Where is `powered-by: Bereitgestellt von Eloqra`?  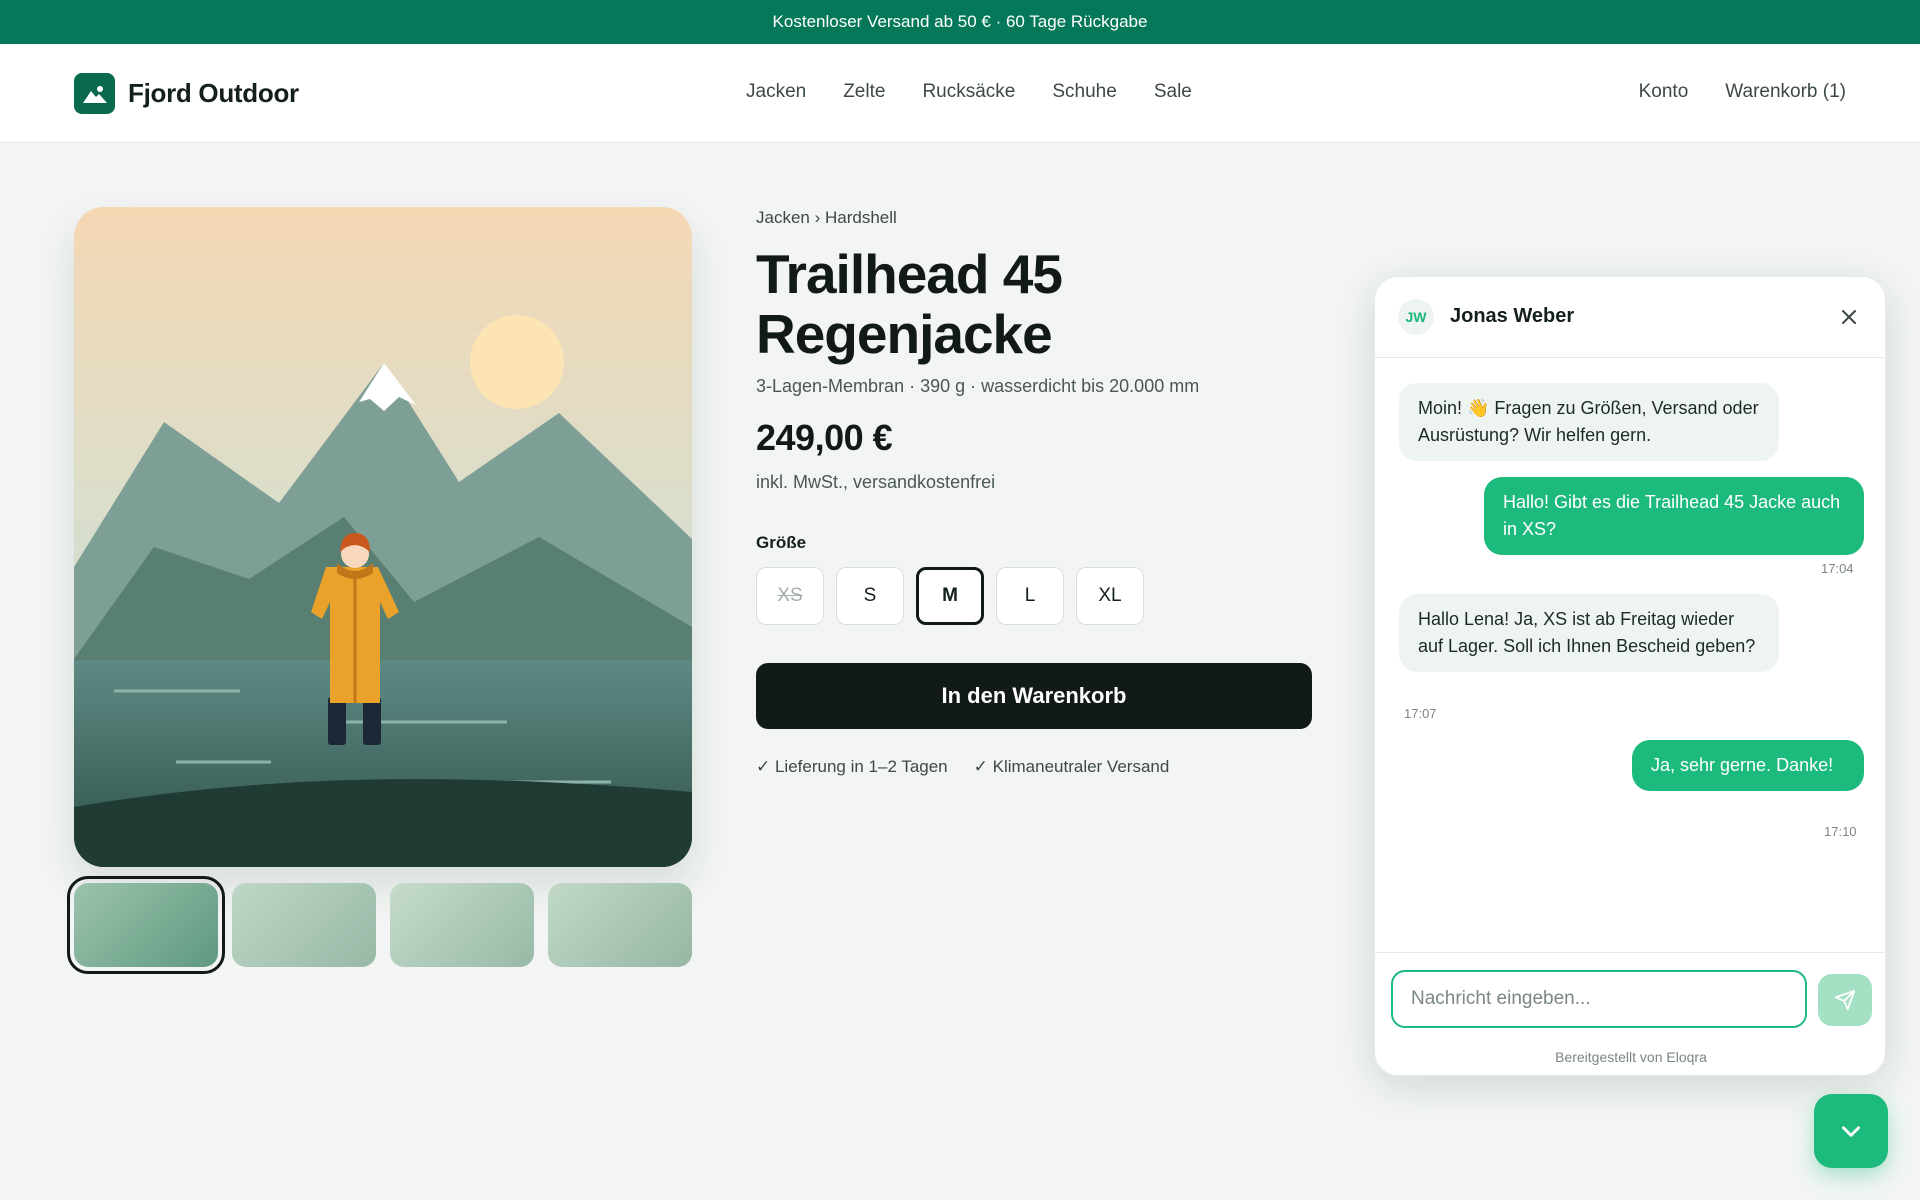 powered-by: Bereitgestellt von Eloqra is located at coordinates (1631, 1057).